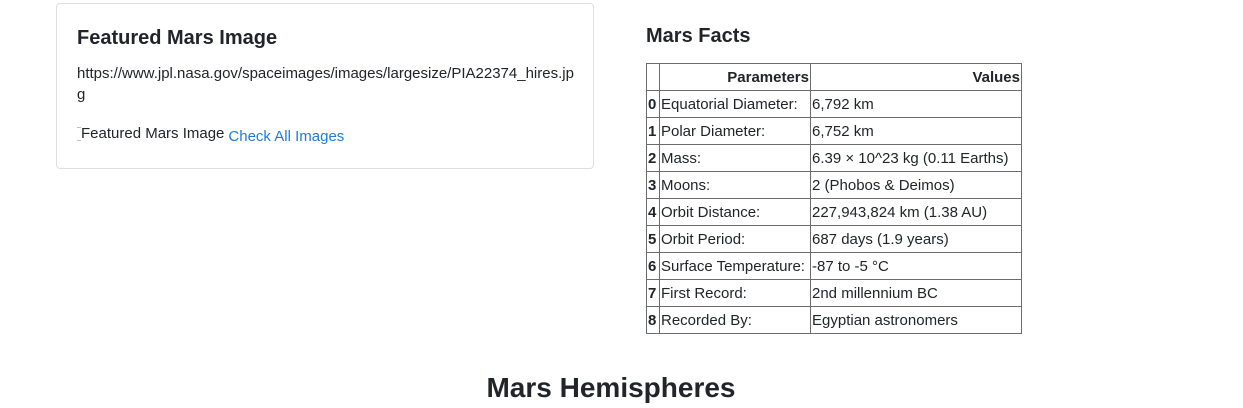 The width and height of the screenshot is (1243, 408). I want to click on table-header-row: Parameters Values, so click(834, 77).